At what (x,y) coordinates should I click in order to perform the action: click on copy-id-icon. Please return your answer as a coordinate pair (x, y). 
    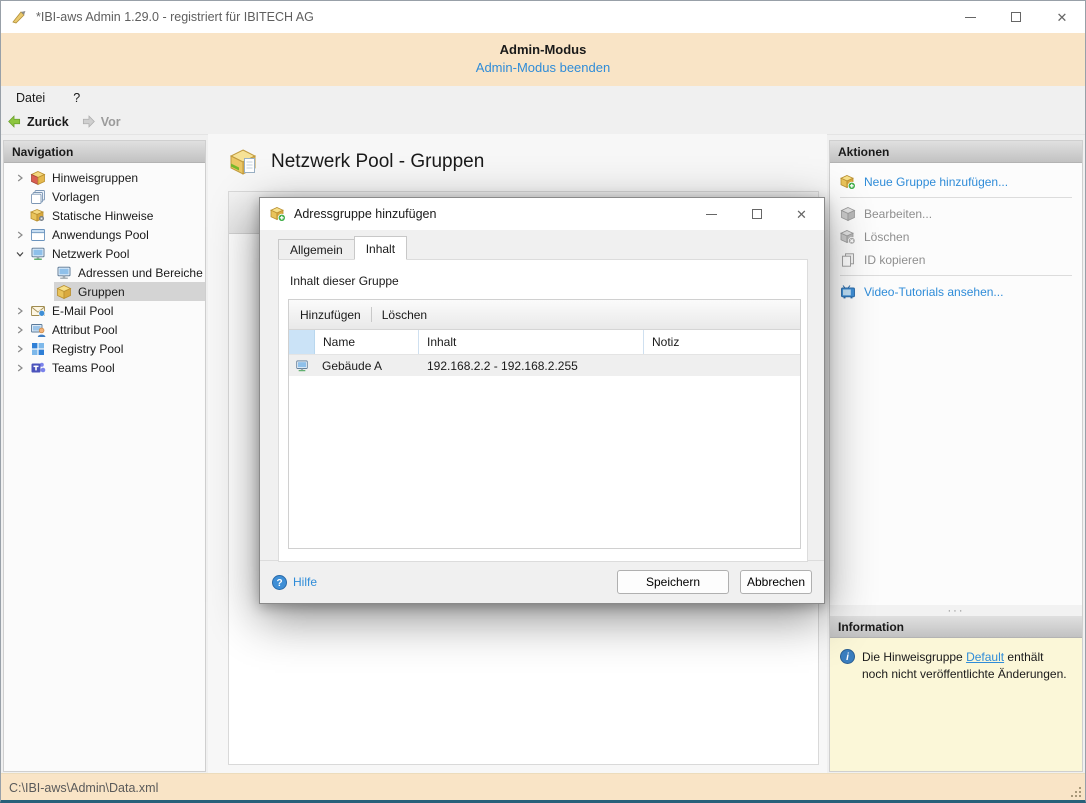
    Looking at the image, I should click on (848, 259).